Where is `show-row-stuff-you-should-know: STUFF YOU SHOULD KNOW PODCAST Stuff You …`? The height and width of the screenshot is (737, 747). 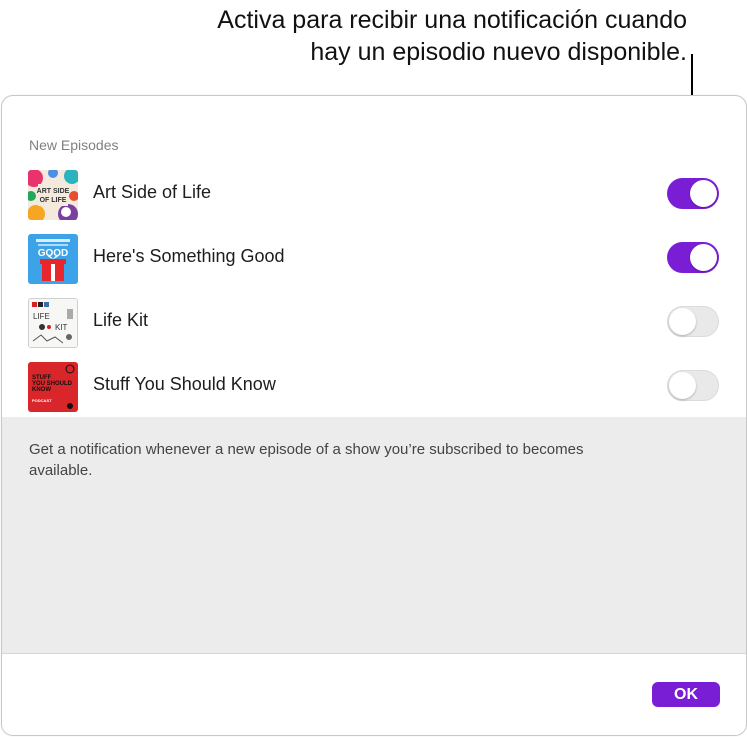 show-row-stuff-you-should-know: STUFF YOU SHOULD KNOW PODCAST Stuff You … is located at coordinates (374, 386).